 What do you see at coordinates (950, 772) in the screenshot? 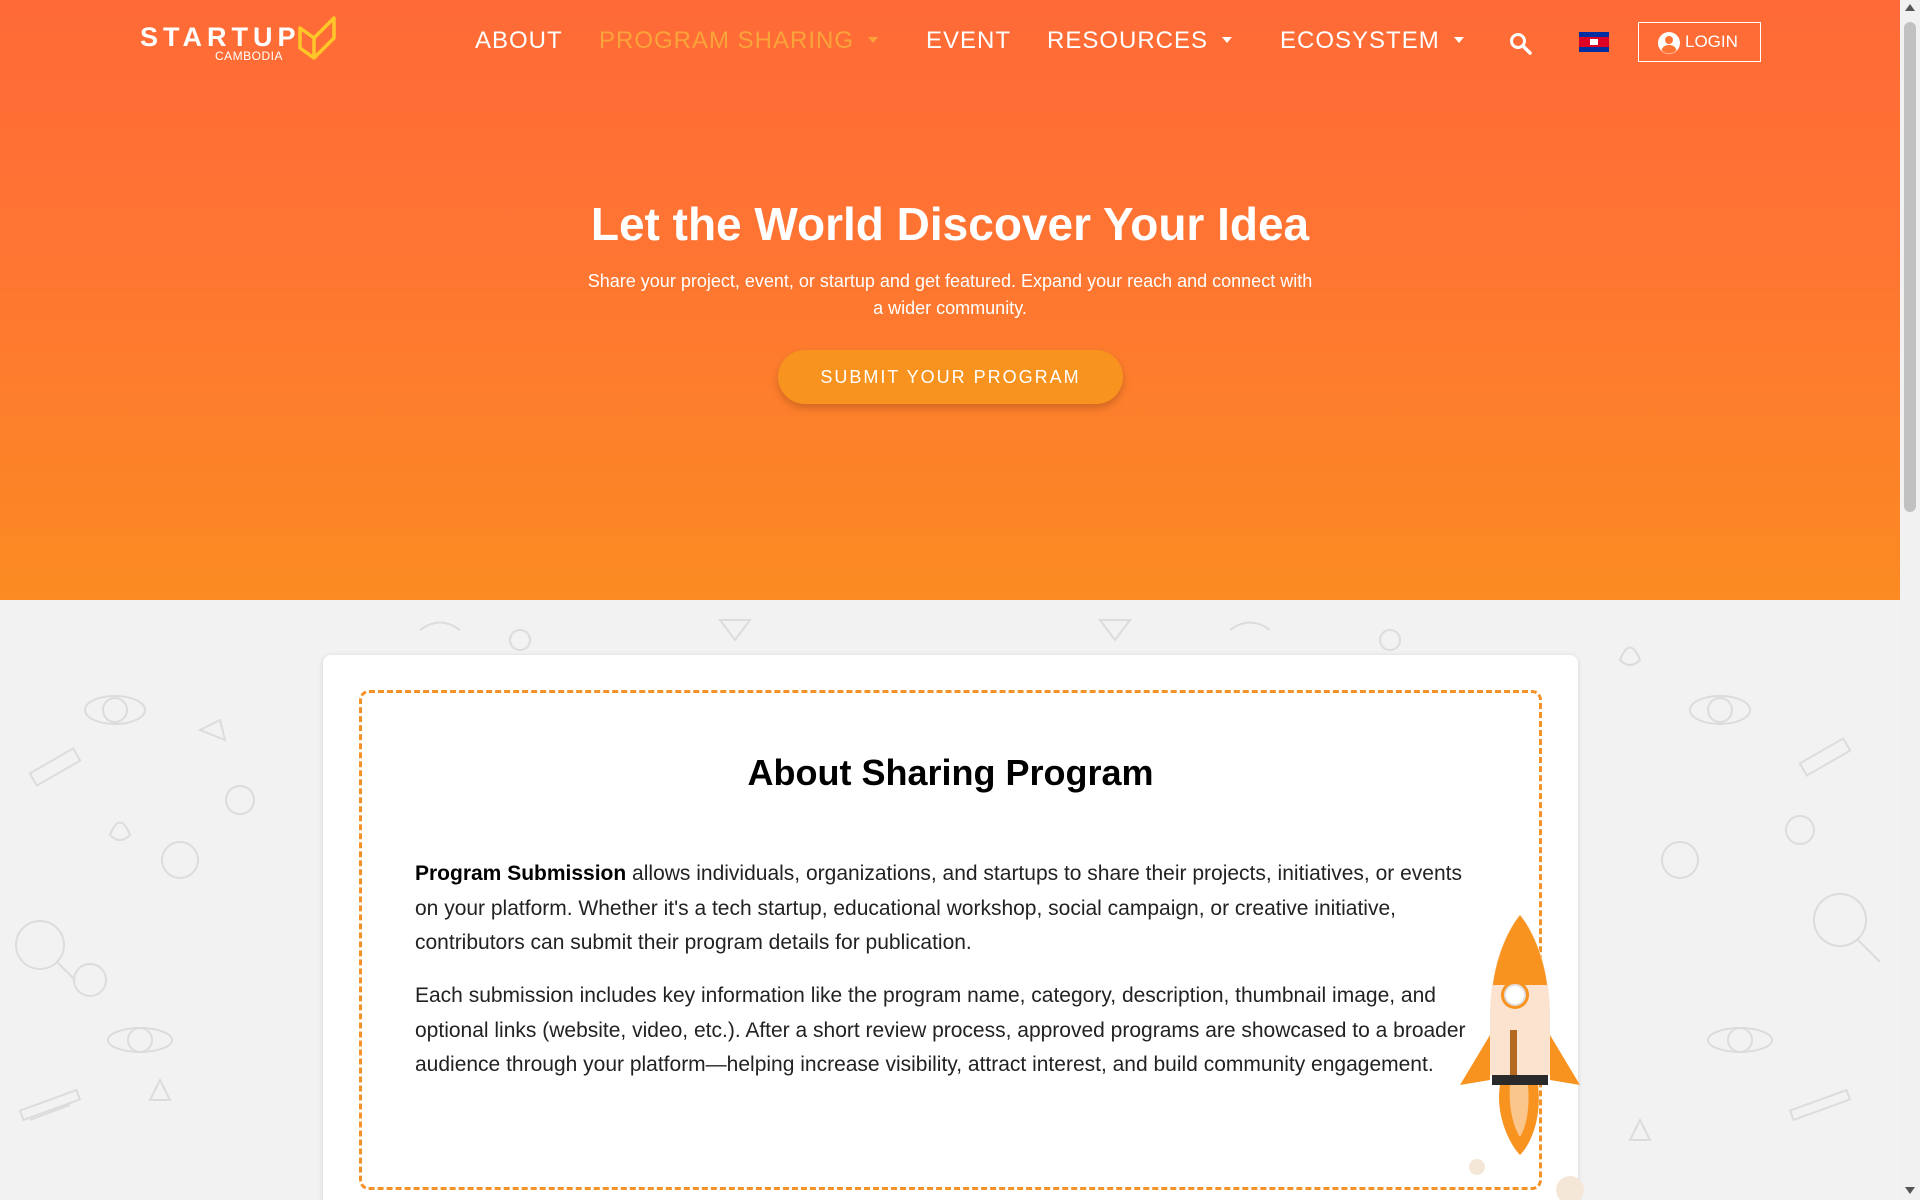
I see `about-title: About Sharing Program` at bounding box center [950, 772].